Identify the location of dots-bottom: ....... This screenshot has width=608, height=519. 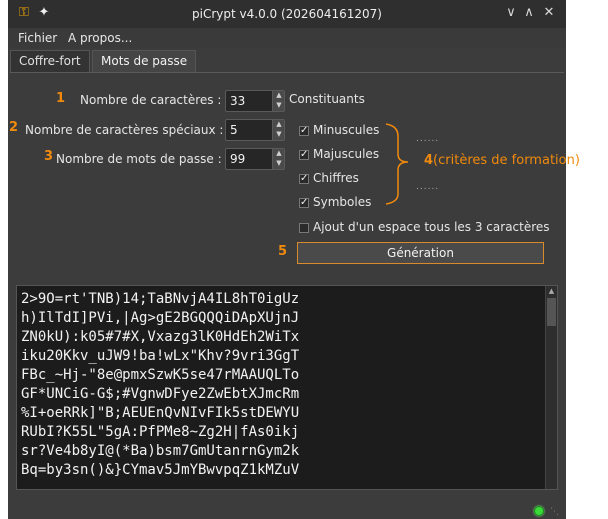
(428, 187).